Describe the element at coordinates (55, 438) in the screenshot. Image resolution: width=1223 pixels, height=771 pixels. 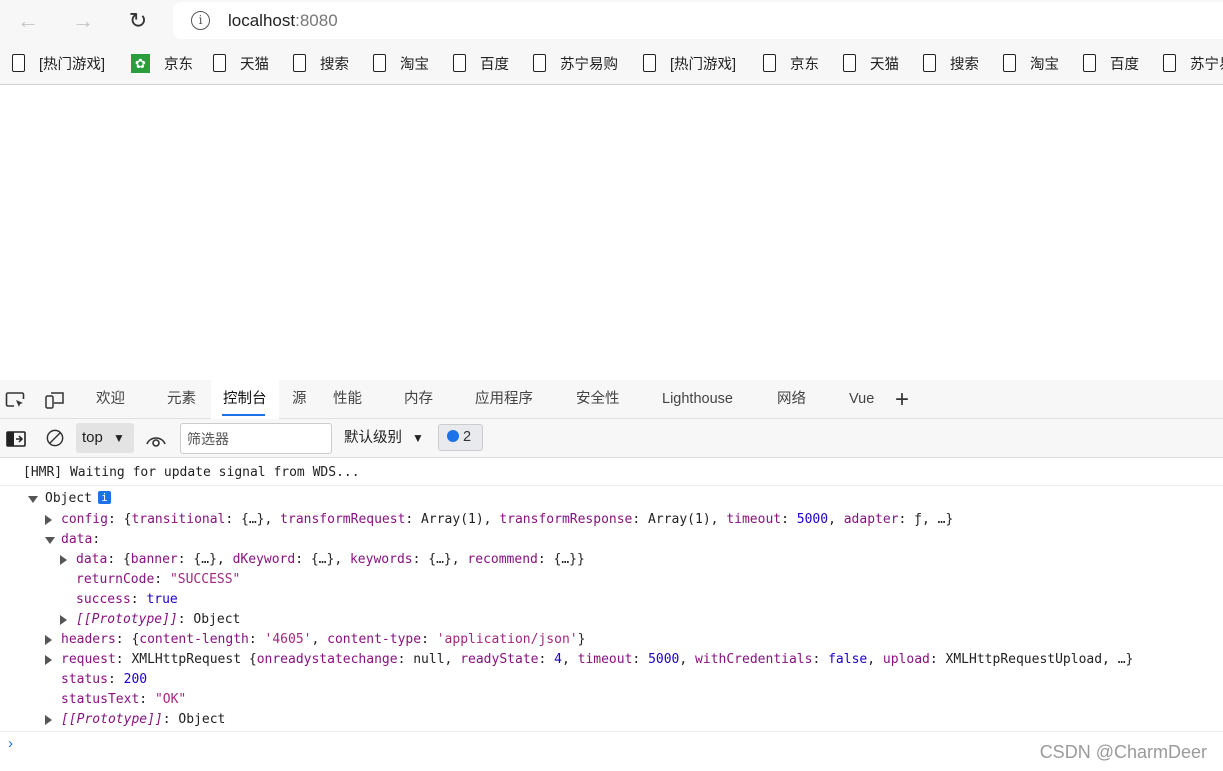
I see `clear-console-icon` at that location.